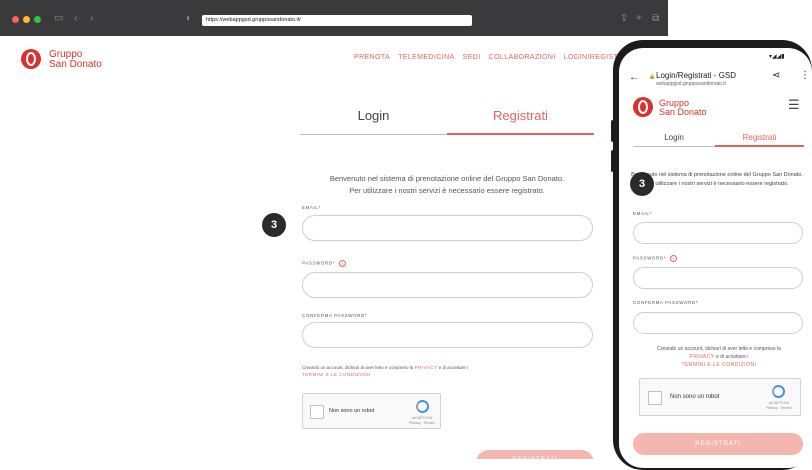  What do you see at coordinates (613, 161) in the screenshot?
I see `phone-volume-down` at bounding box center [613, 161].